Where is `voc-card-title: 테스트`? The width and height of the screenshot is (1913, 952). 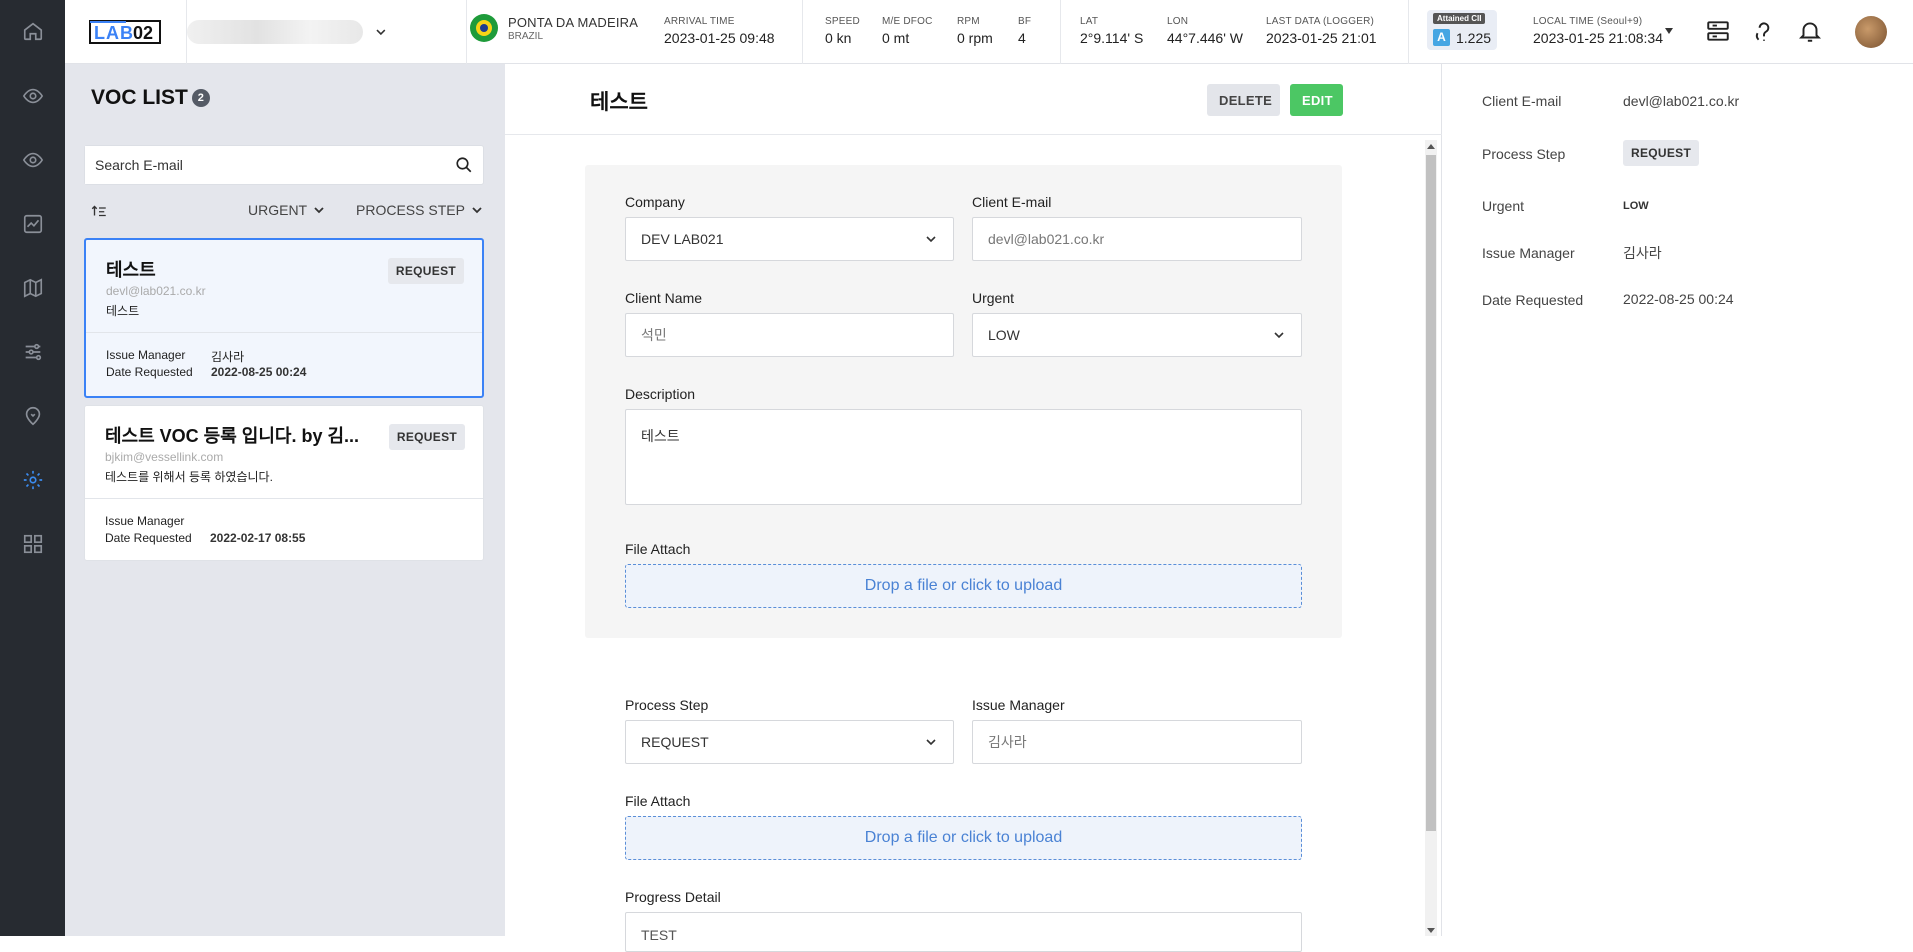
voc-card-title: 테스트 is located at coordinates (131, 270).